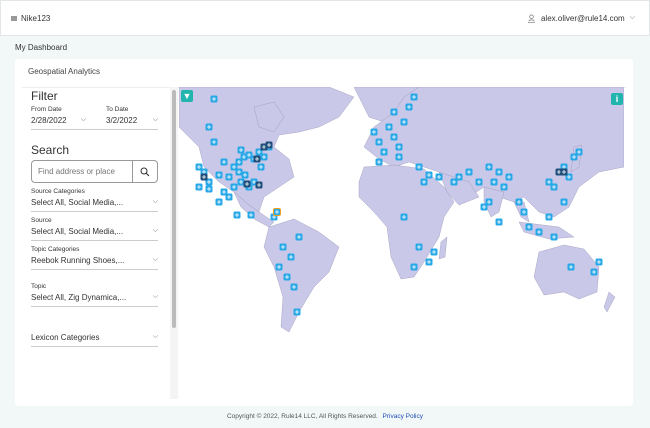 The image size is (650, 428). What do you see at coordinates (174, 209) in the screenshot?
I see `scrollbar-thumb` at bounding box center [174, 209].